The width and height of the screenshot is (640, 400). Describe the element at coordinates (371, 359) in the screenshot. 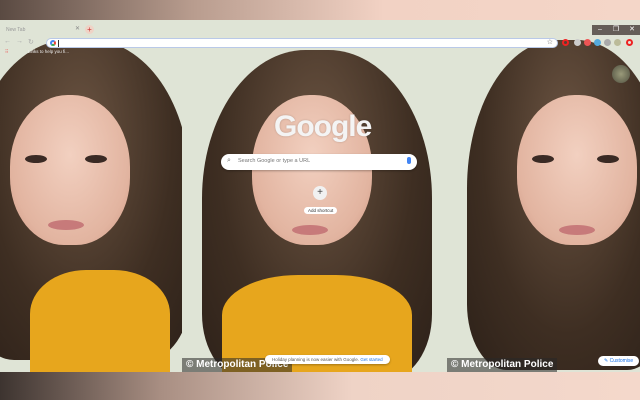

I see `promo-link: Get started` at that location.